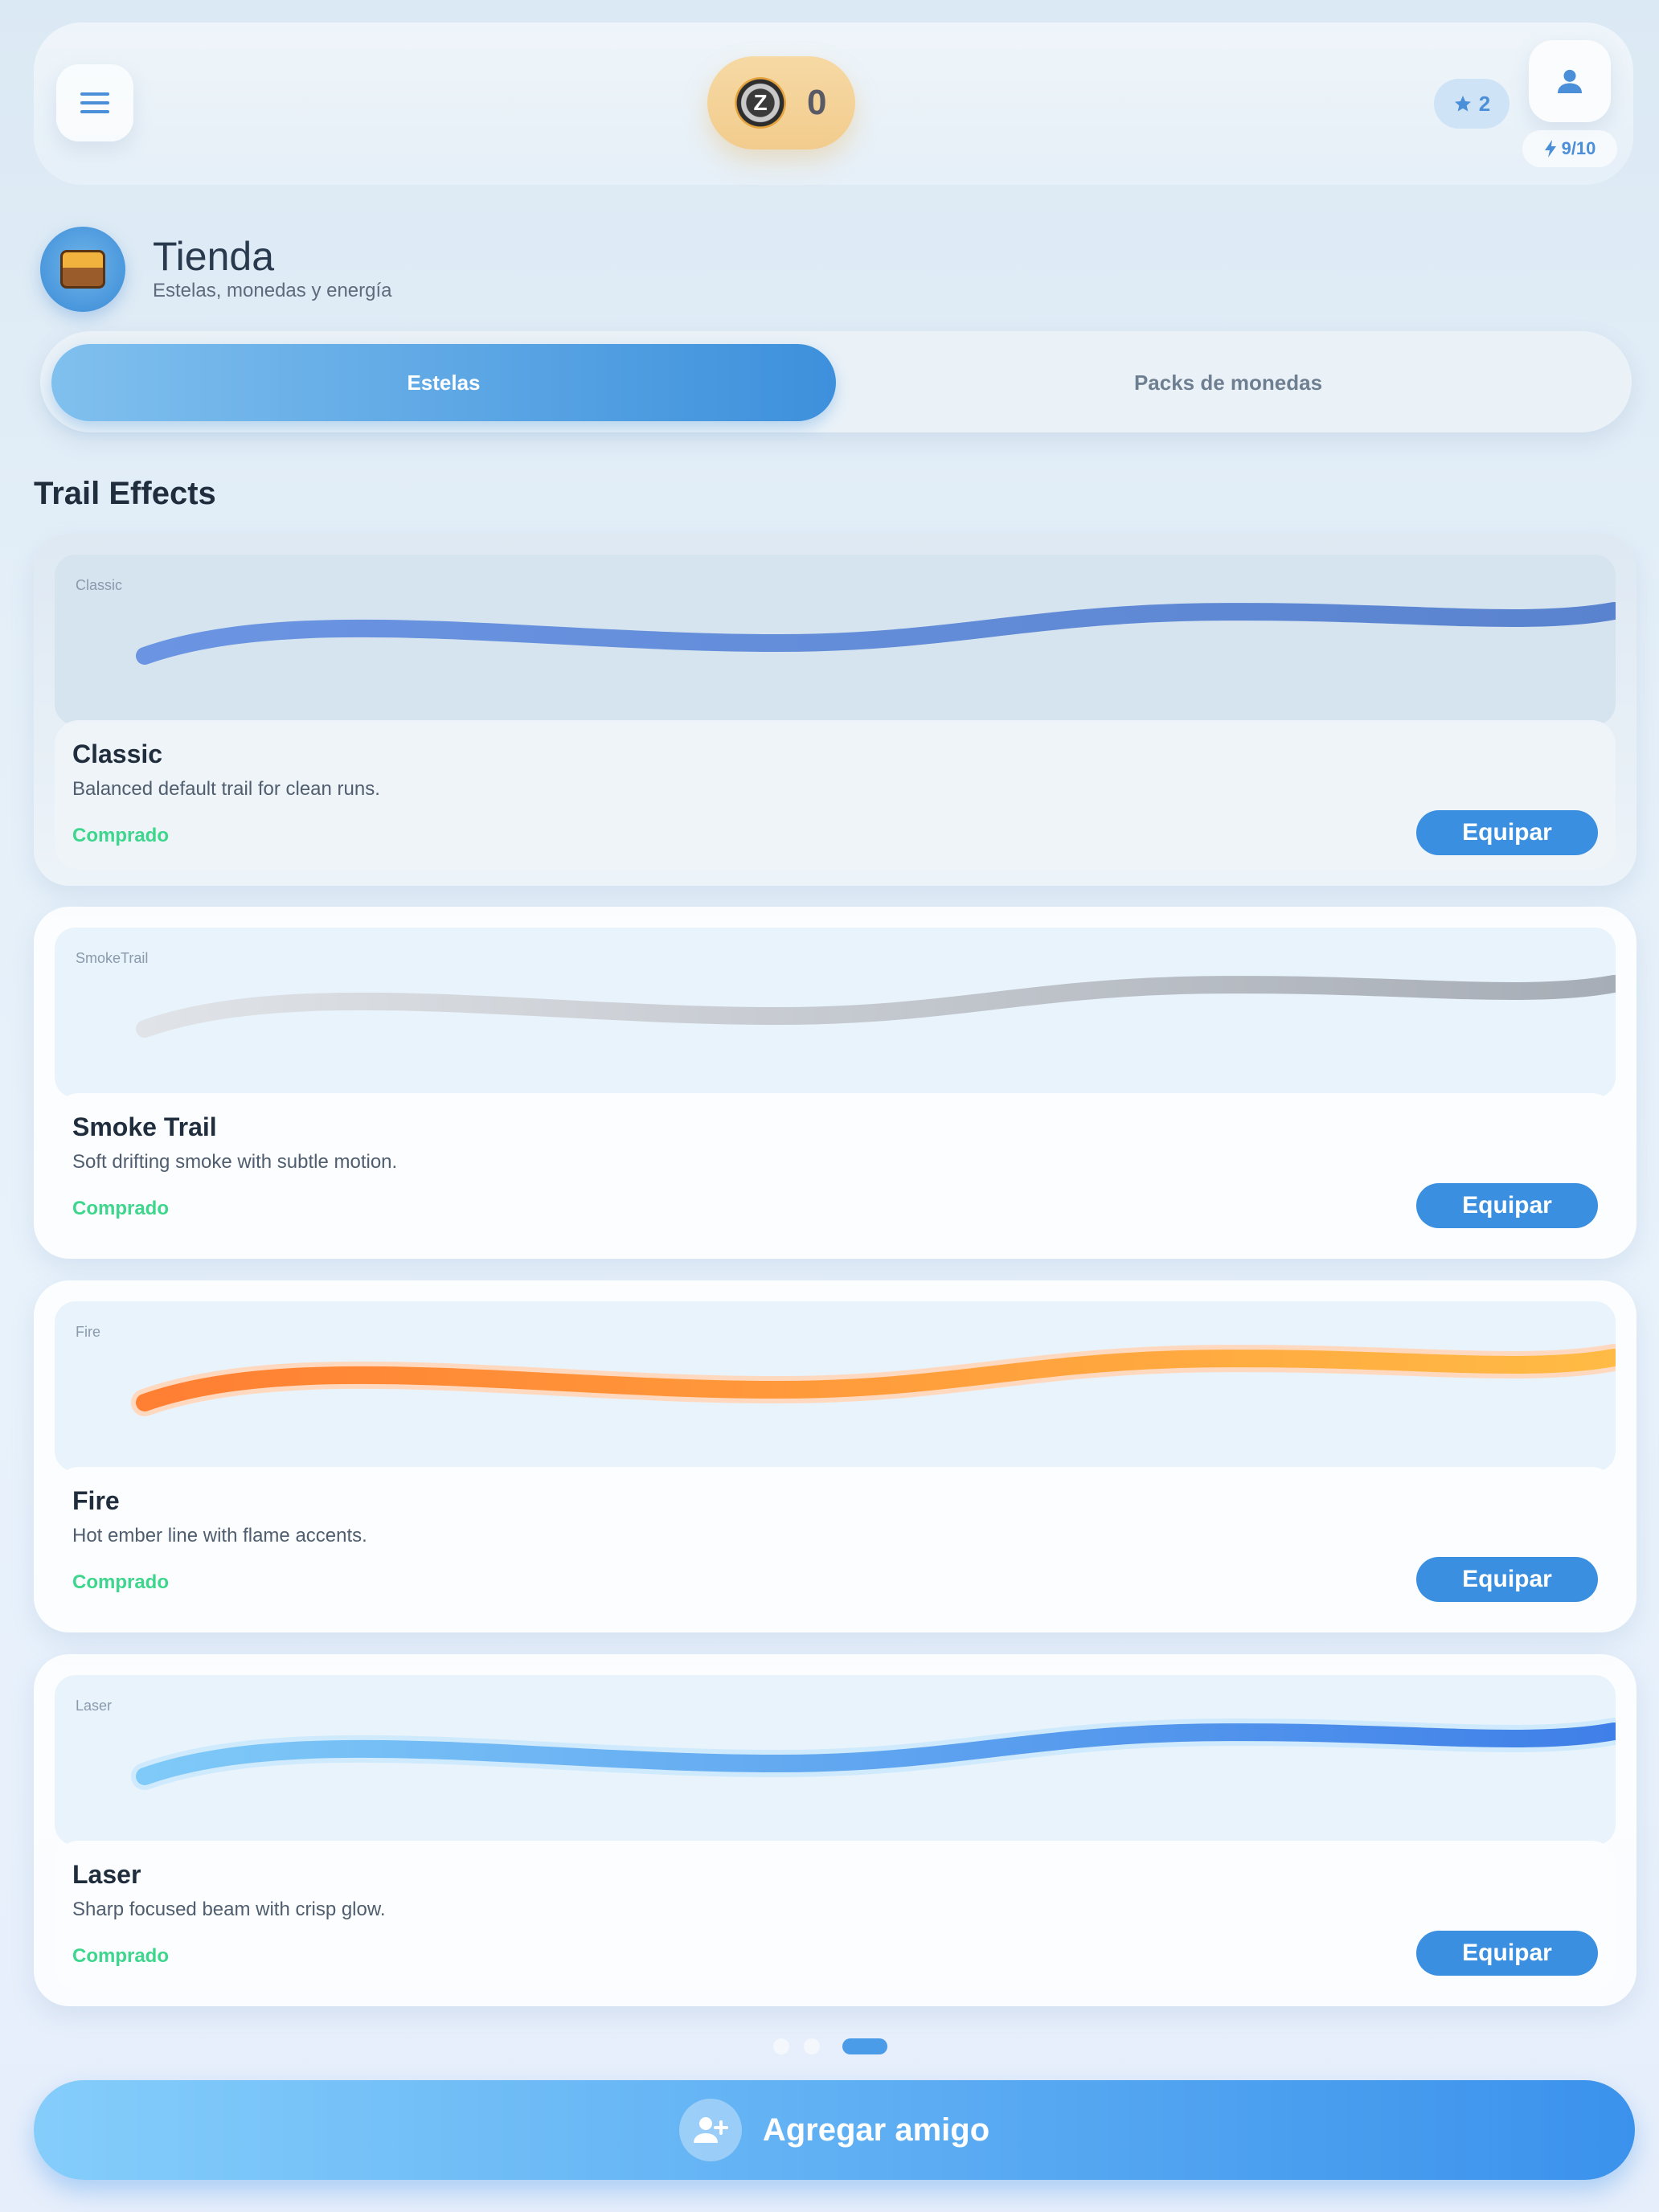  I want to click on item-description: Sharp focused beam with crisp glow., so click(229, 1909).